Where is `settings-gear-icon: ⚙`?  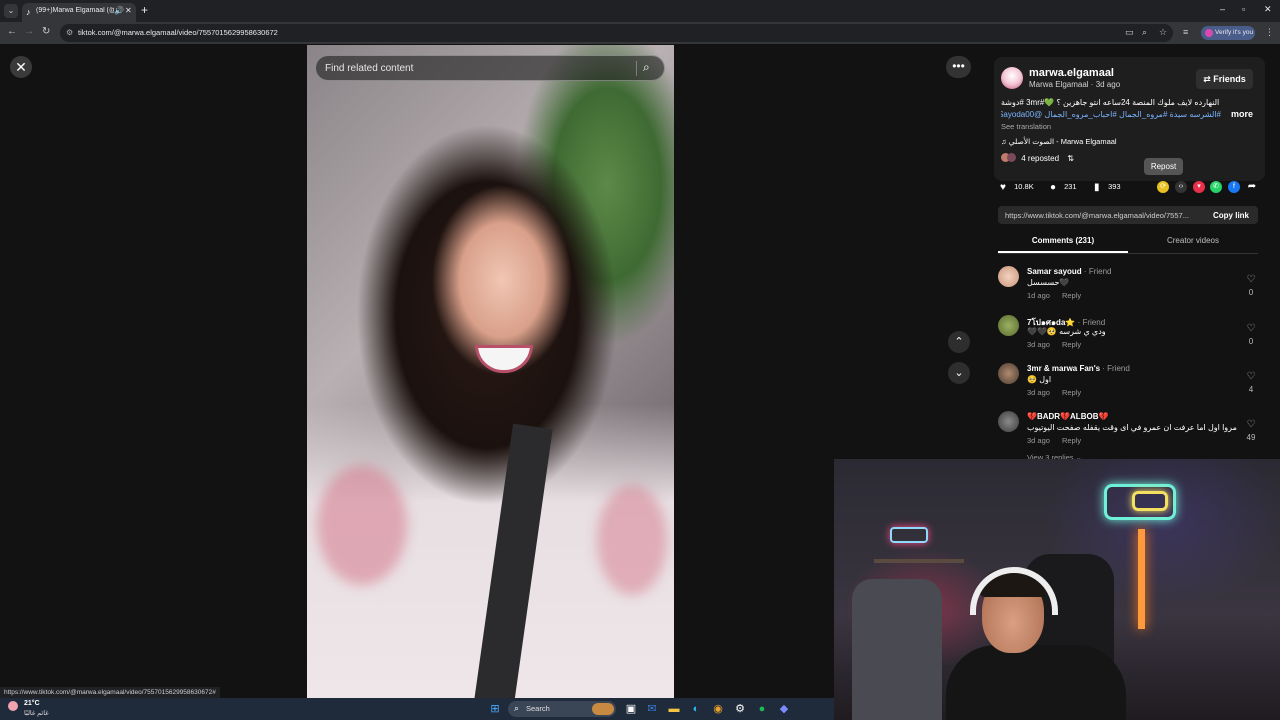
settings-gear-icon: ⚙ is located at coordinates (740, 709).